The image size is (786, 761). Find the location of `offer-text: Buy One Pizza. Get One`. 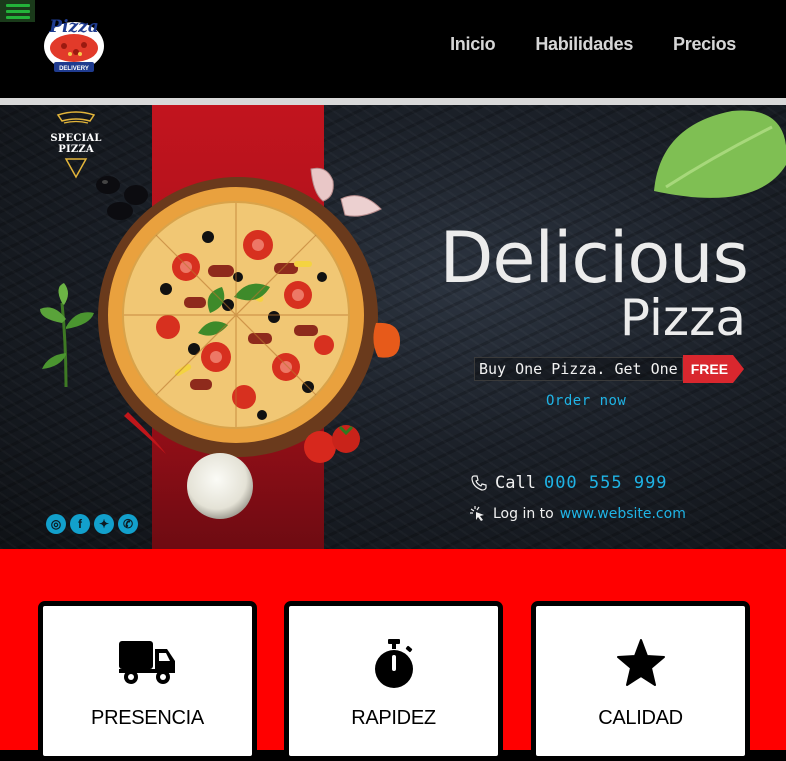

offer-text: Buy One Pizza. Get One is located at coordinates (578, 369).